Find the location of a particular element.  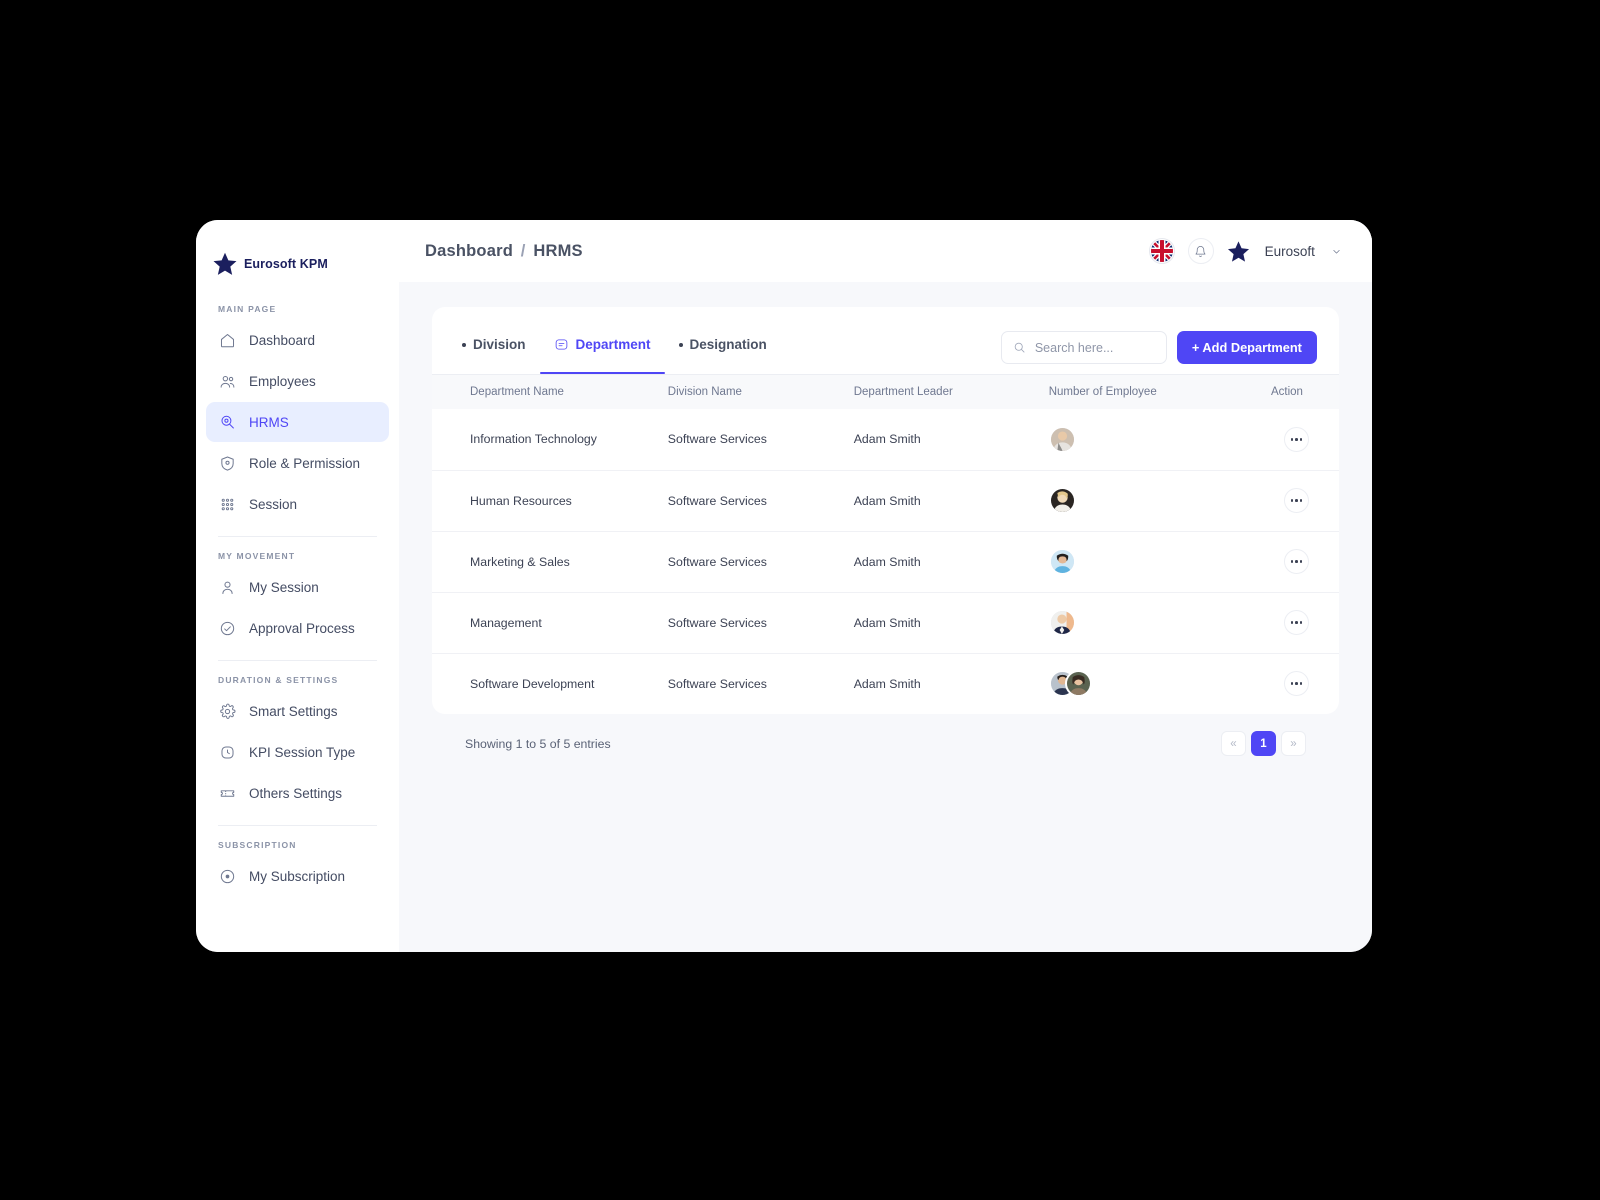

pagination-page-1: 1 is located at coordinates (1263, 743).